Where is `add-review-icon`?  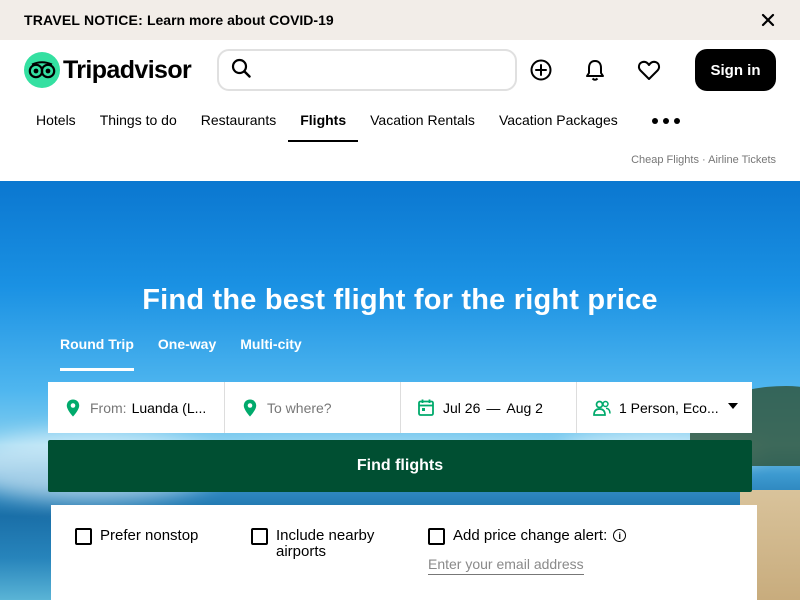 add-review-icon is located at coordinates (541, 70).